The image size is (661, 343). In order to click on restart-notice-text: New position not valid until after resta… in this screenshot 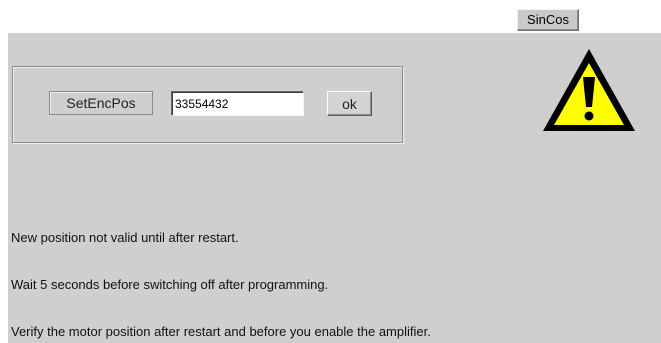, I will do `click(125, 237)`.